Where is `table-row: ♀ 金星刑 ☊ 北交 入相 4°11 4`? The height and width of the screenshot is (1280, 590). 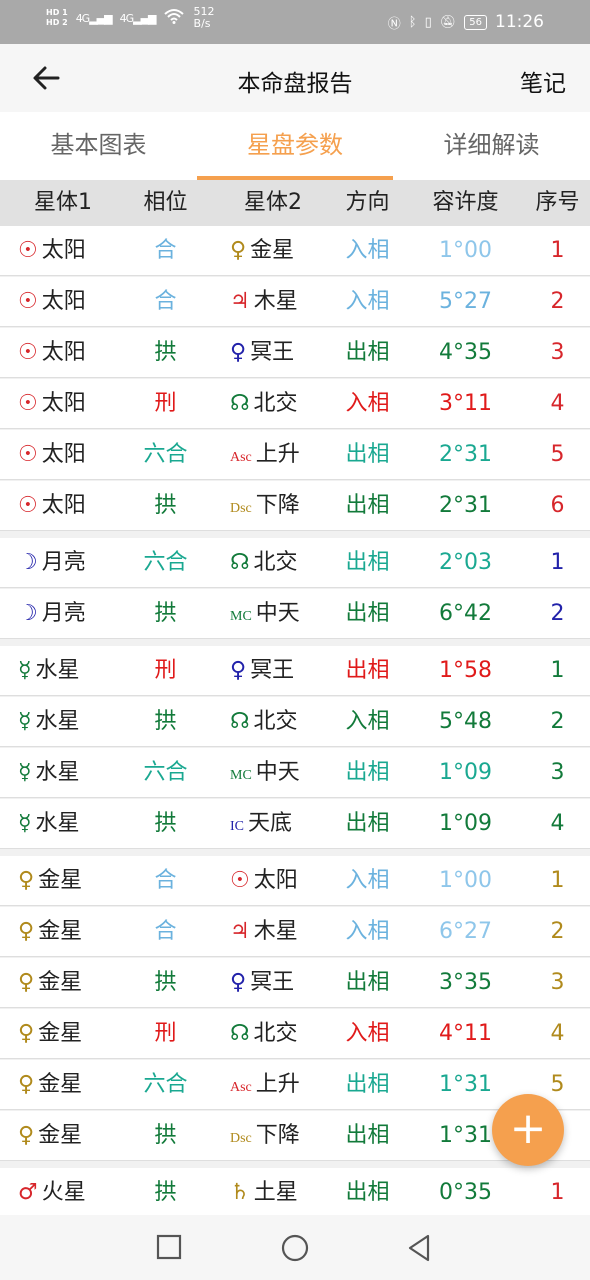 table-row: ♀ 金星刑 ☊ 北交 入相 4°11 4 is located at coordinates (295, 1034).